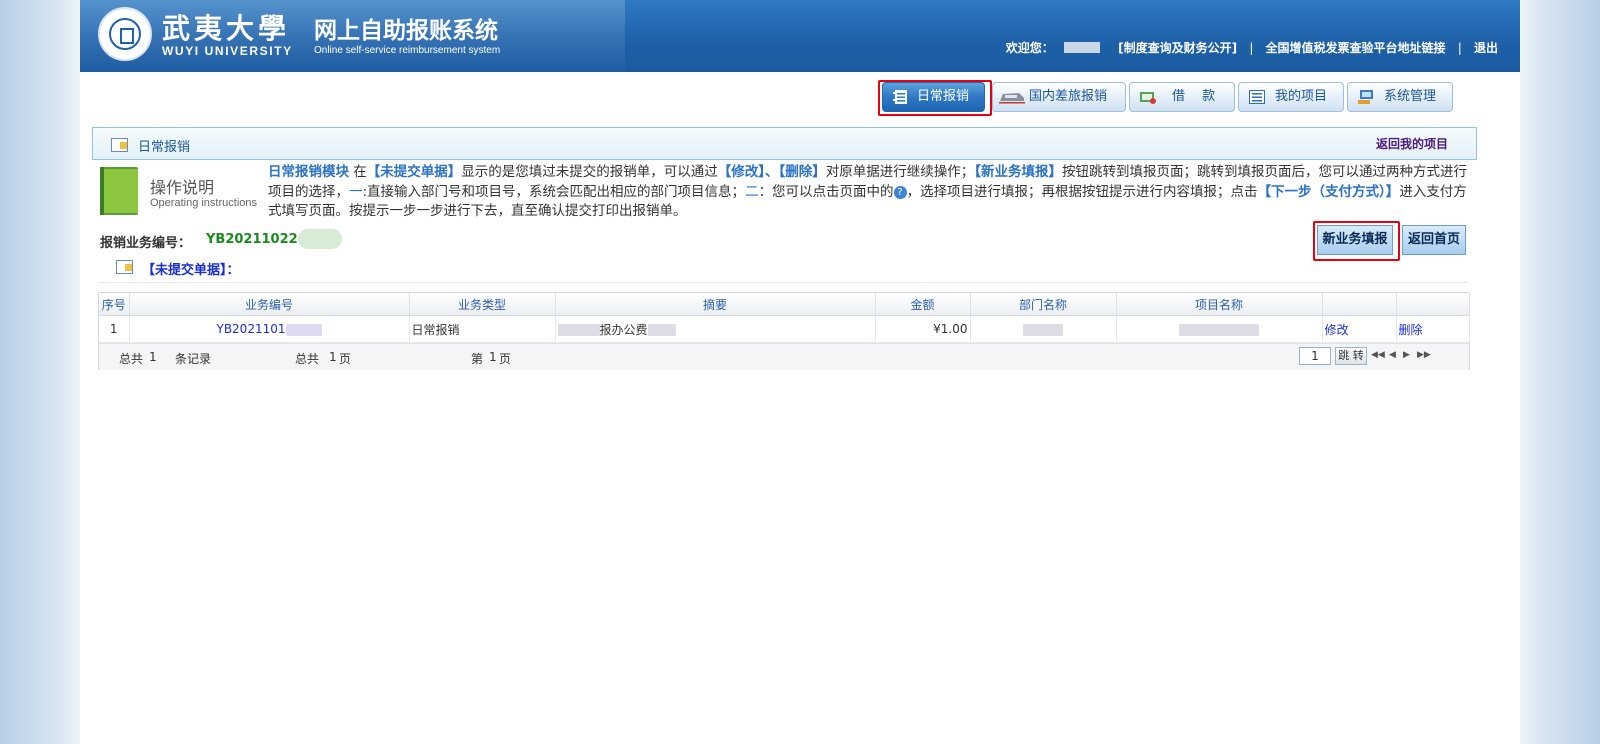 This screenshot has height=744, width=1600. I want to click on logout-link: 退出, so click(1486, 47).